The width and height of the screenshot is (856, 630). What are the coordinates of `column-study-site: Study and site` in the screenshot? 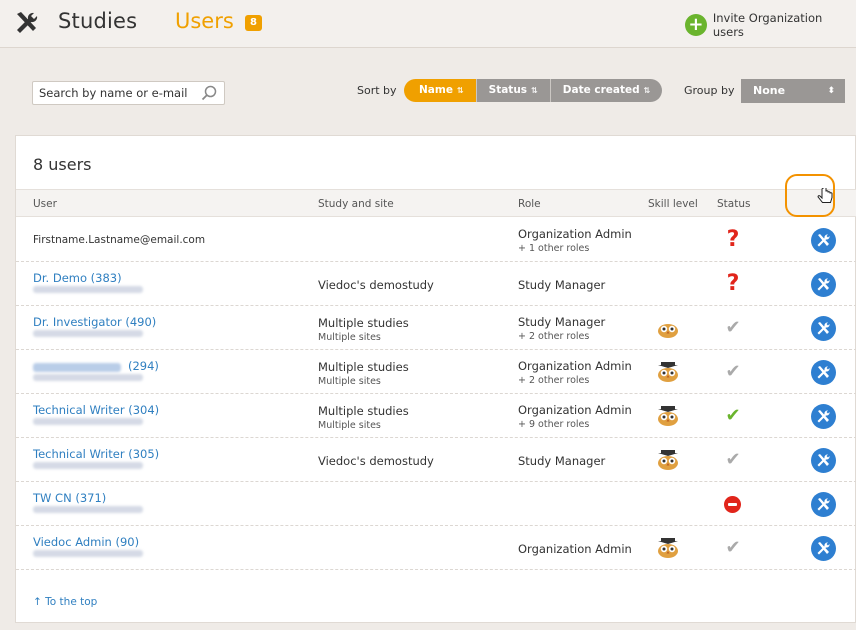 It's located at (356, 204).